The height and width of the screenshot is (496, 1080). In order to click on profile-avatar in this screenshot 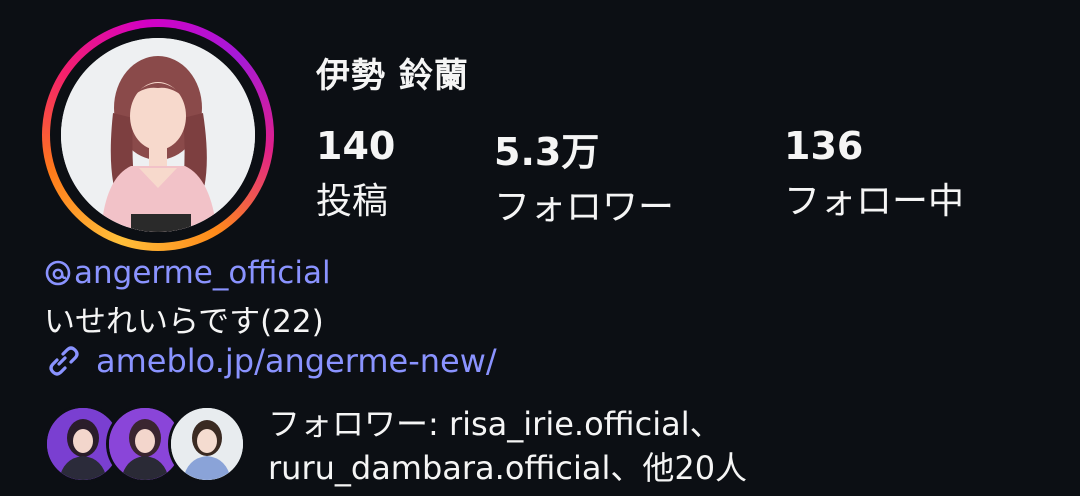, I will do `click(158, 135)`.